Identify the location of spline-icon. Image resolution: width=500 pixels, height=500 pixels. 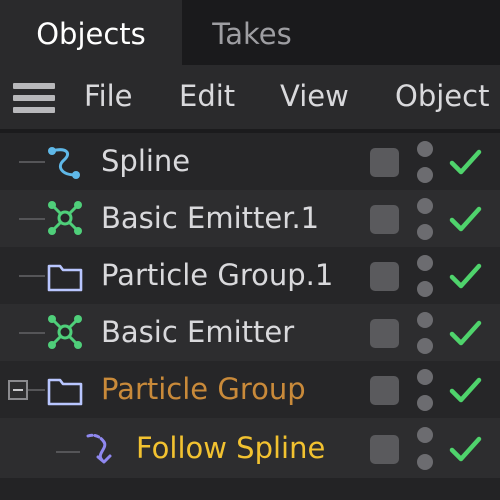
(64, 163).